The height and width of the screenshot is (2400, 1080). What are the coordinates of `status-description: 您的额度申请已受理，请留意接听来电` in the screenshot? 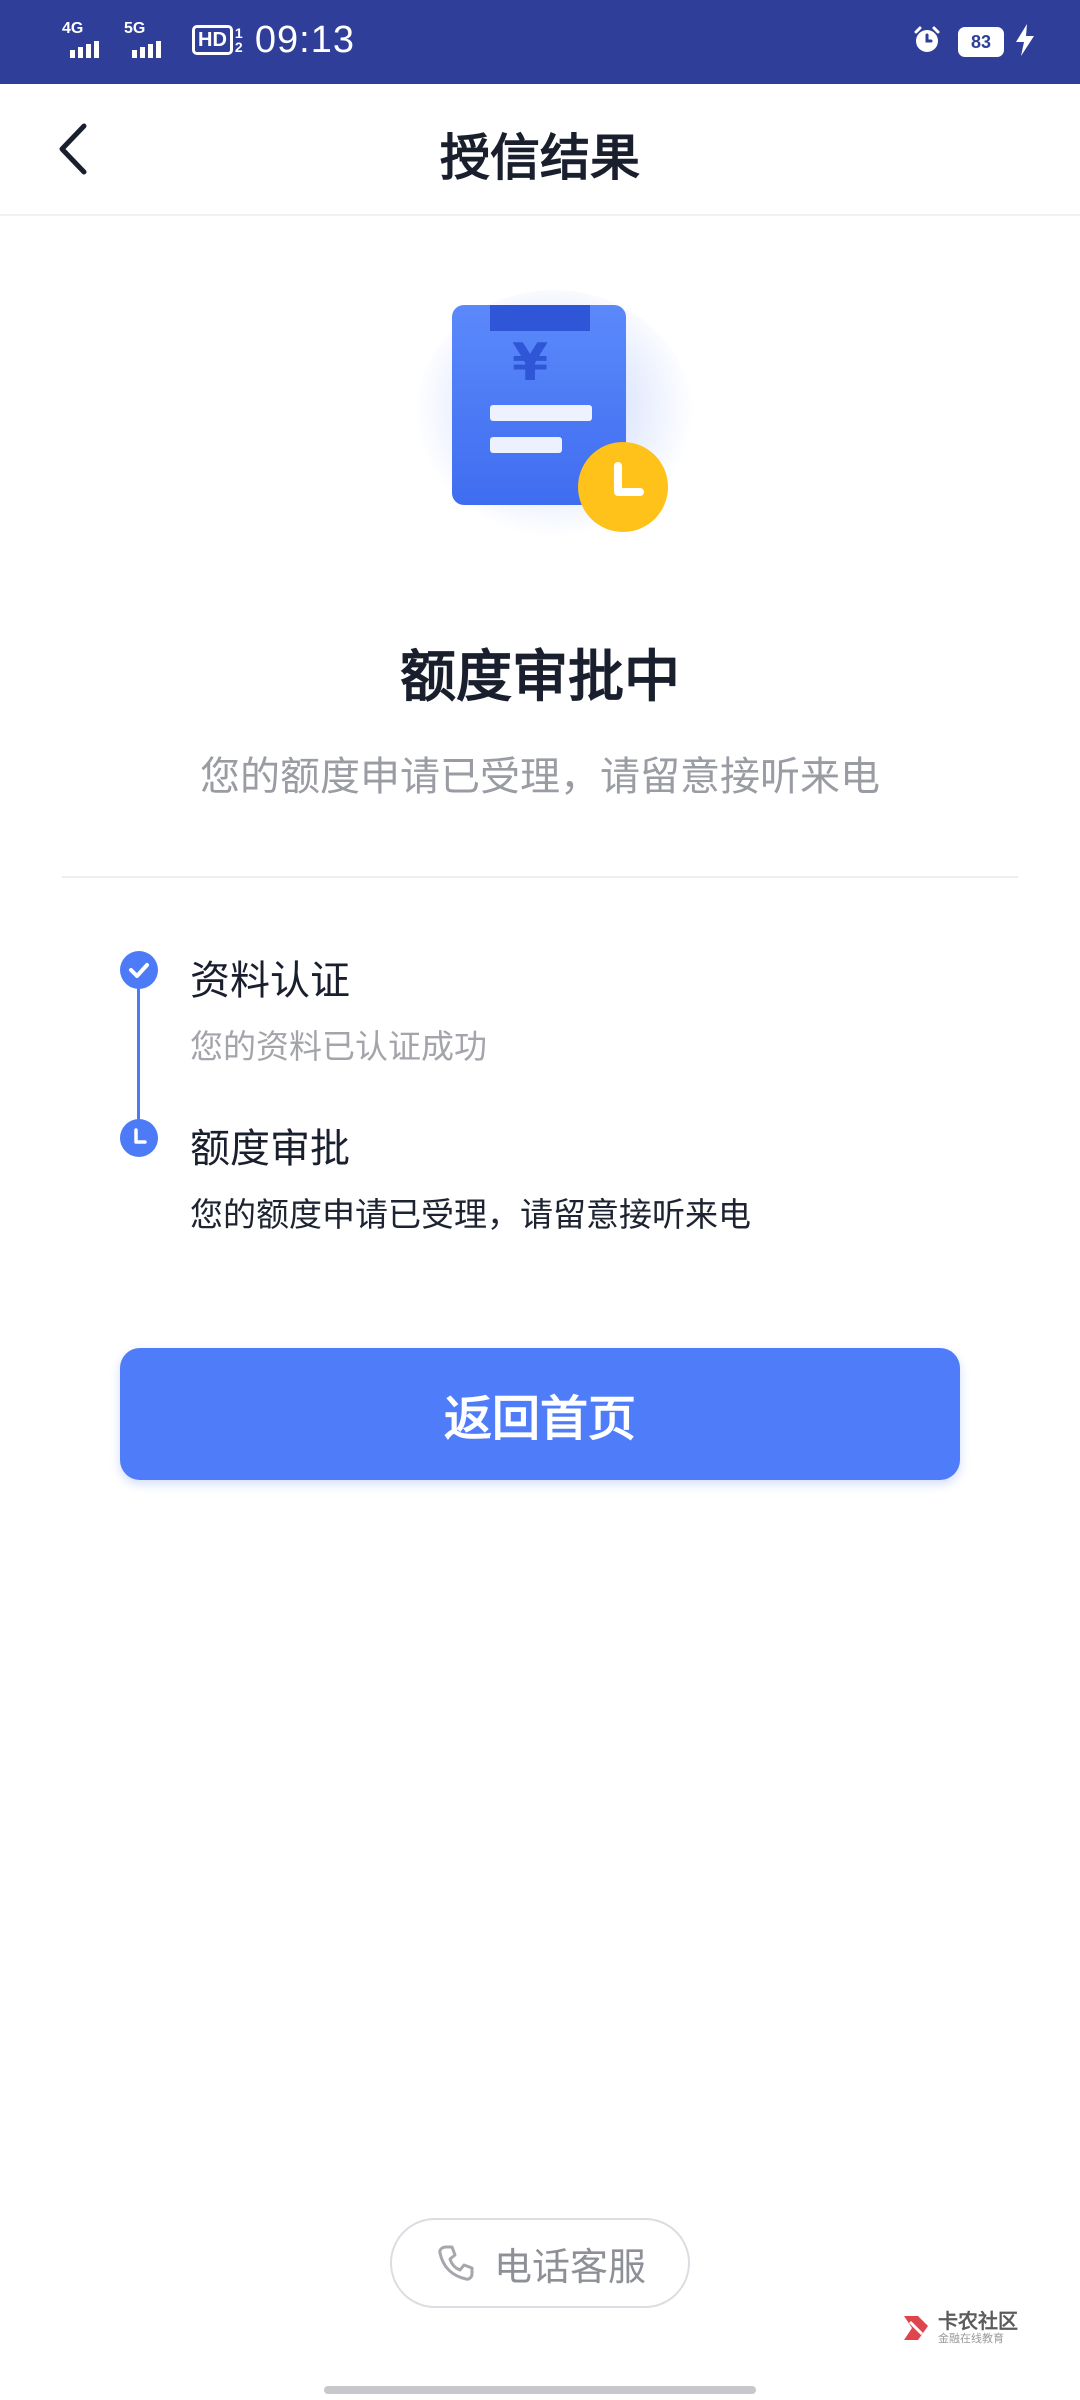 It's located at (540, 777).